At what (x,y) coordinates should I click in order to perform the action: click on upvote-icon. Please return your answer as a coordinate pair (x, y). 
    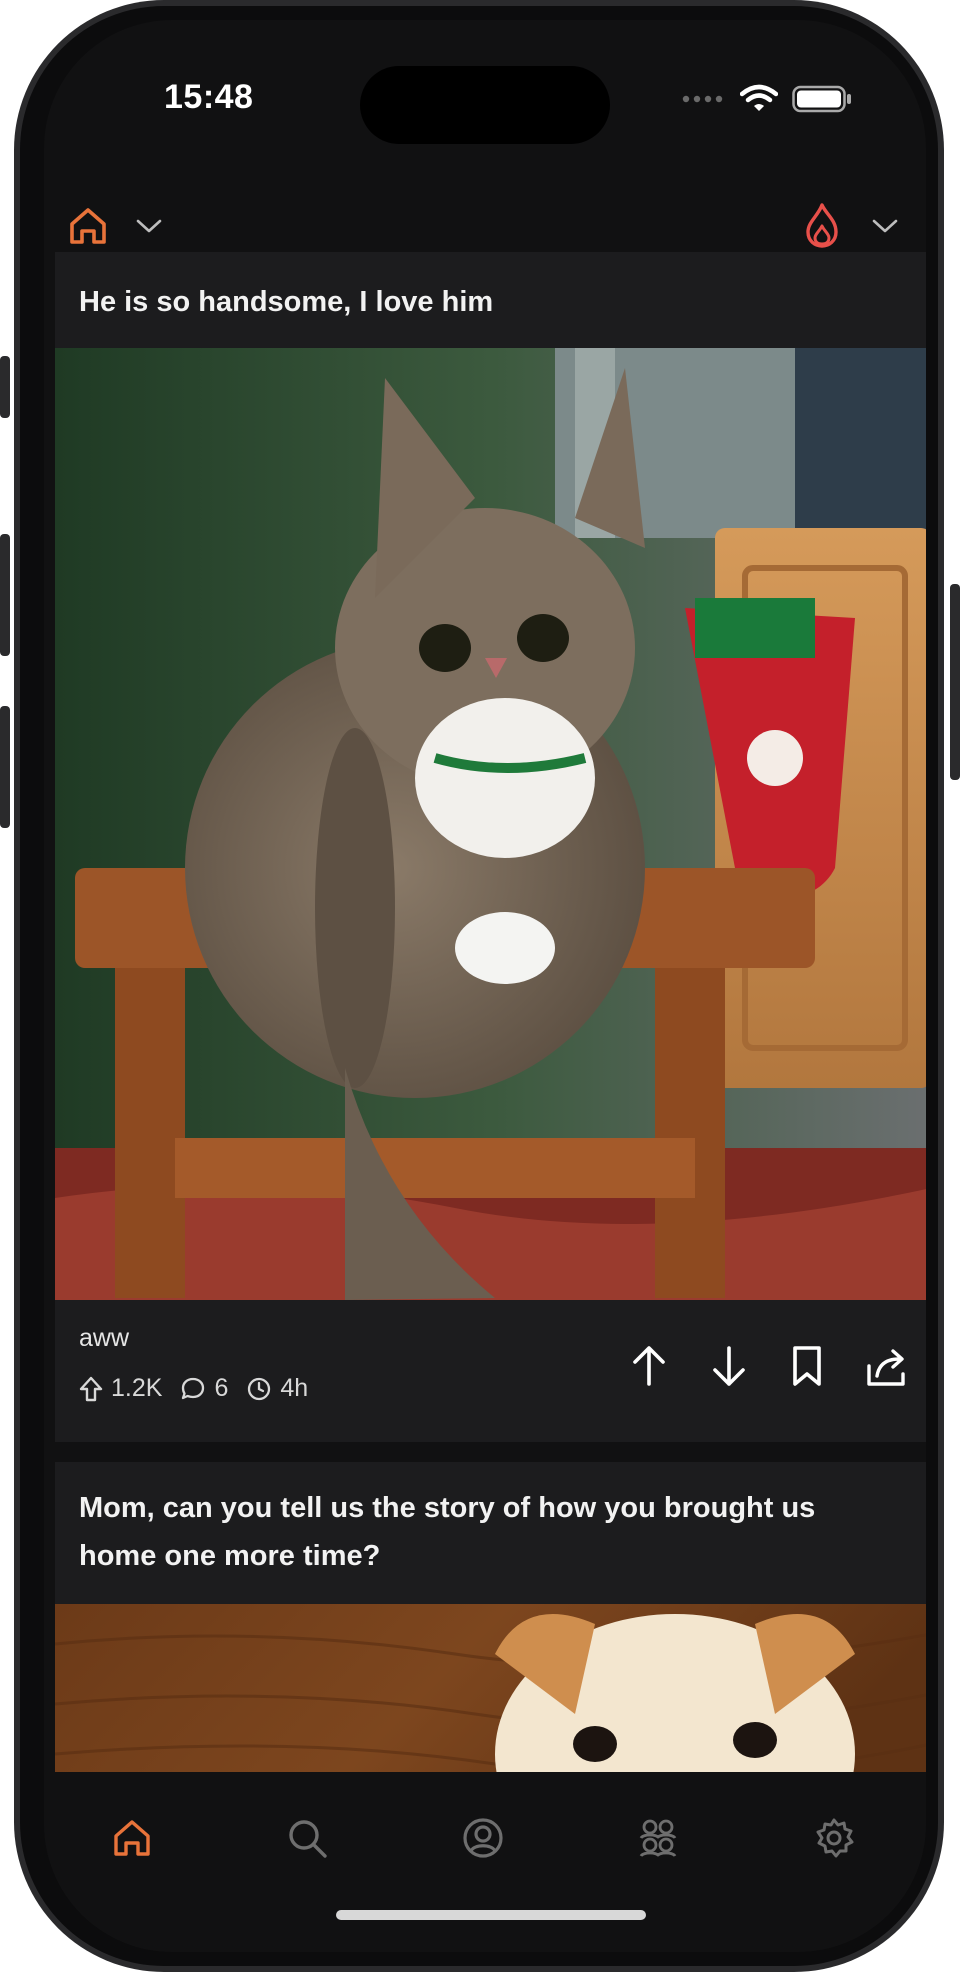
    Looking at the image, I should click on (649, 1366).